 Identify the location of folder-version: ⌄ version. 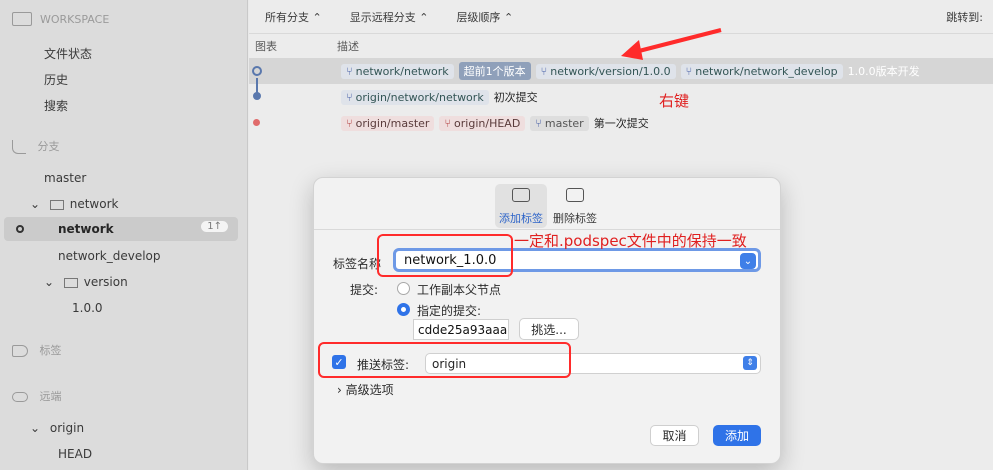
(86, 282).